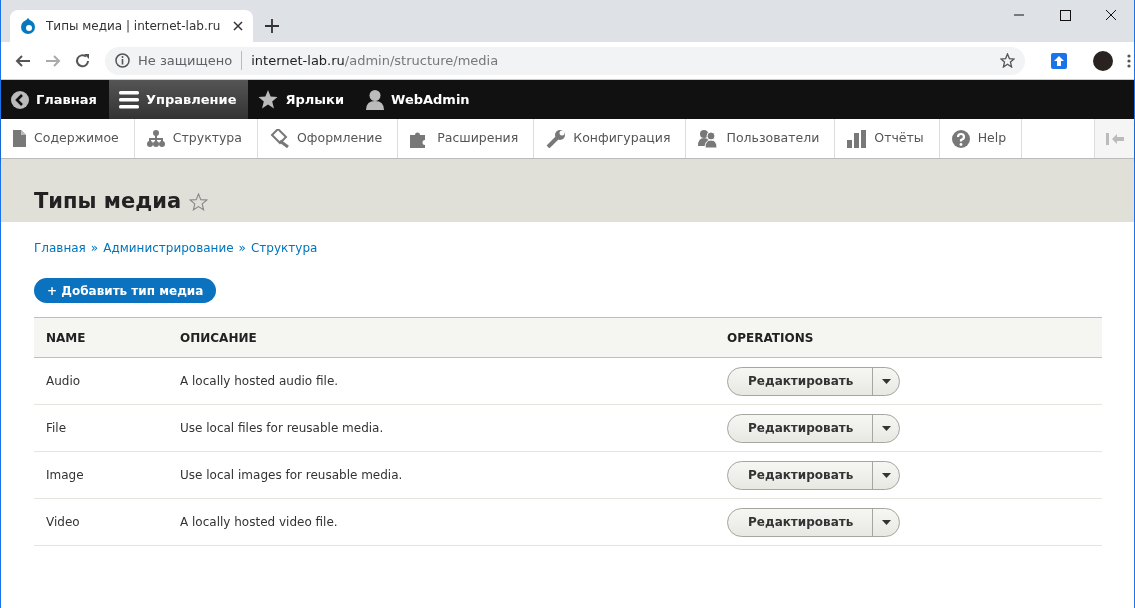 The image size is (1135, 608). I want to click on page-title: Типы медиа, so click(108, 201).